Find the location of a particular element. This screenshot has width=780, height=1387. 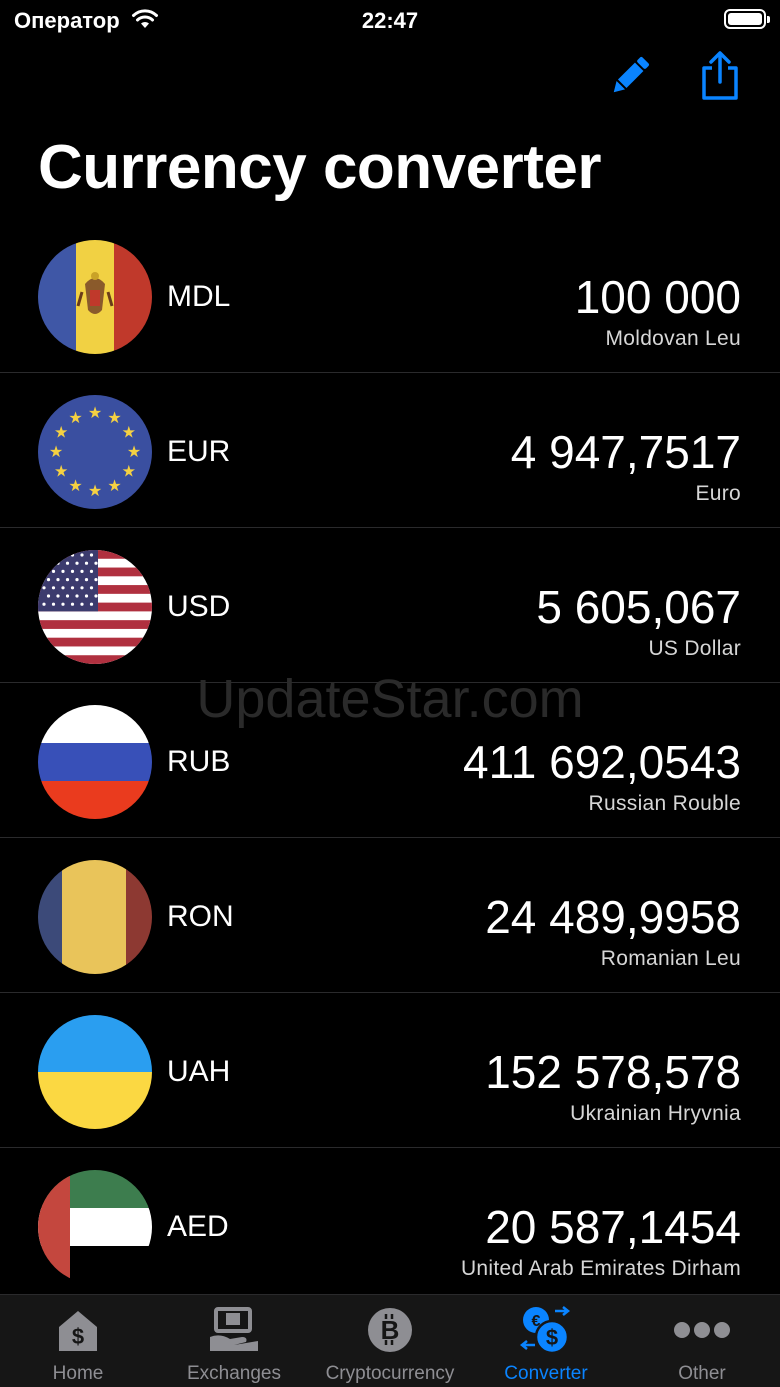

tab-label: Exchanges is located at coordinates (233, 1373).